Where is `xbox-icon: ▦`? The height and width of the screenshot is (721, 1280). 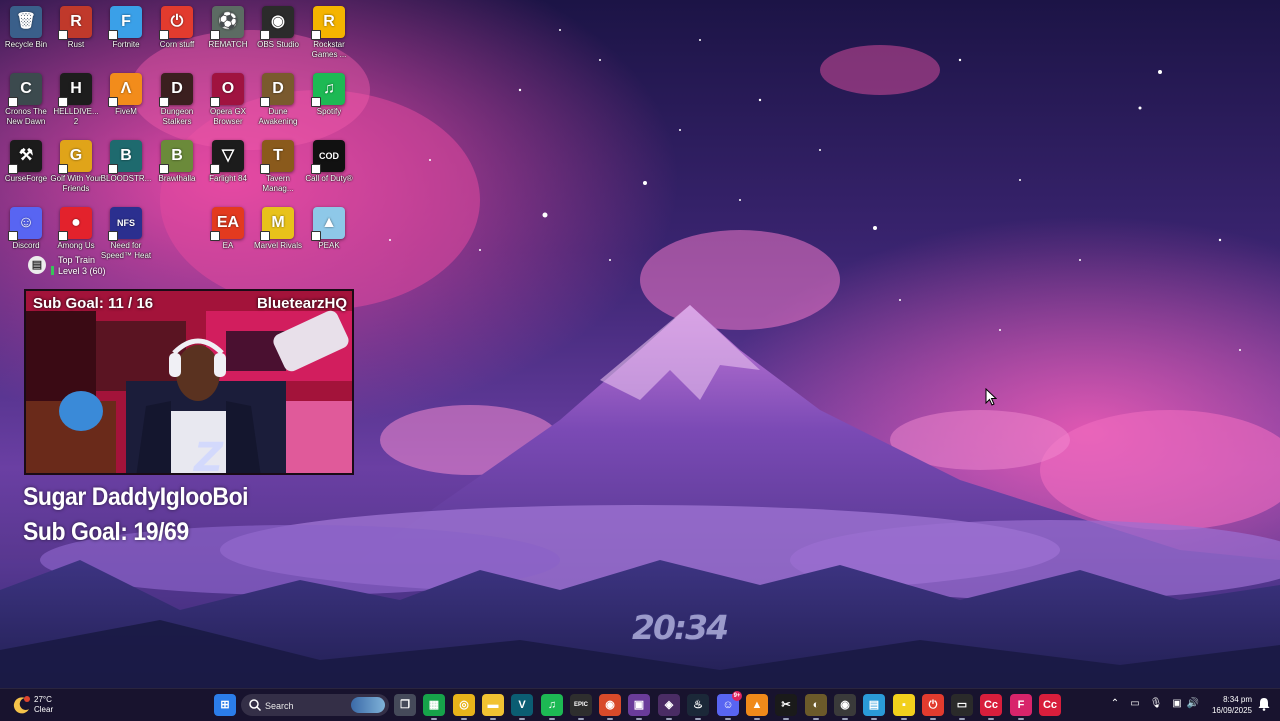 xbox-icon: ▦ is located at coordinates (434, 707).